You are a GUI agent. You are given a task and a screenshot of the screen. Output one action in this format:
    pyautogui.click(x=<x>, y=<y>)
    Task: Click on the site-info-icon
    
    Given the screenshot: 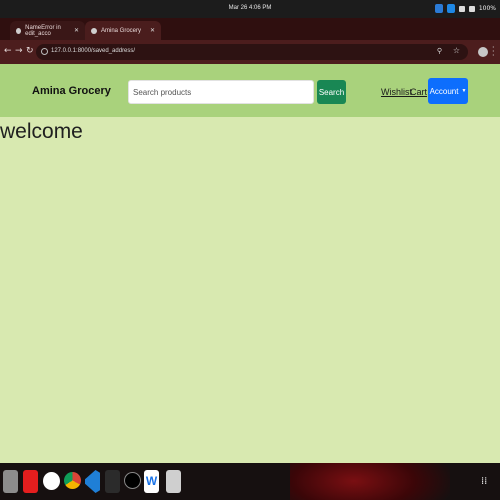 What is the action you would take?
    pyautogui.click(x=44, y=51)
    